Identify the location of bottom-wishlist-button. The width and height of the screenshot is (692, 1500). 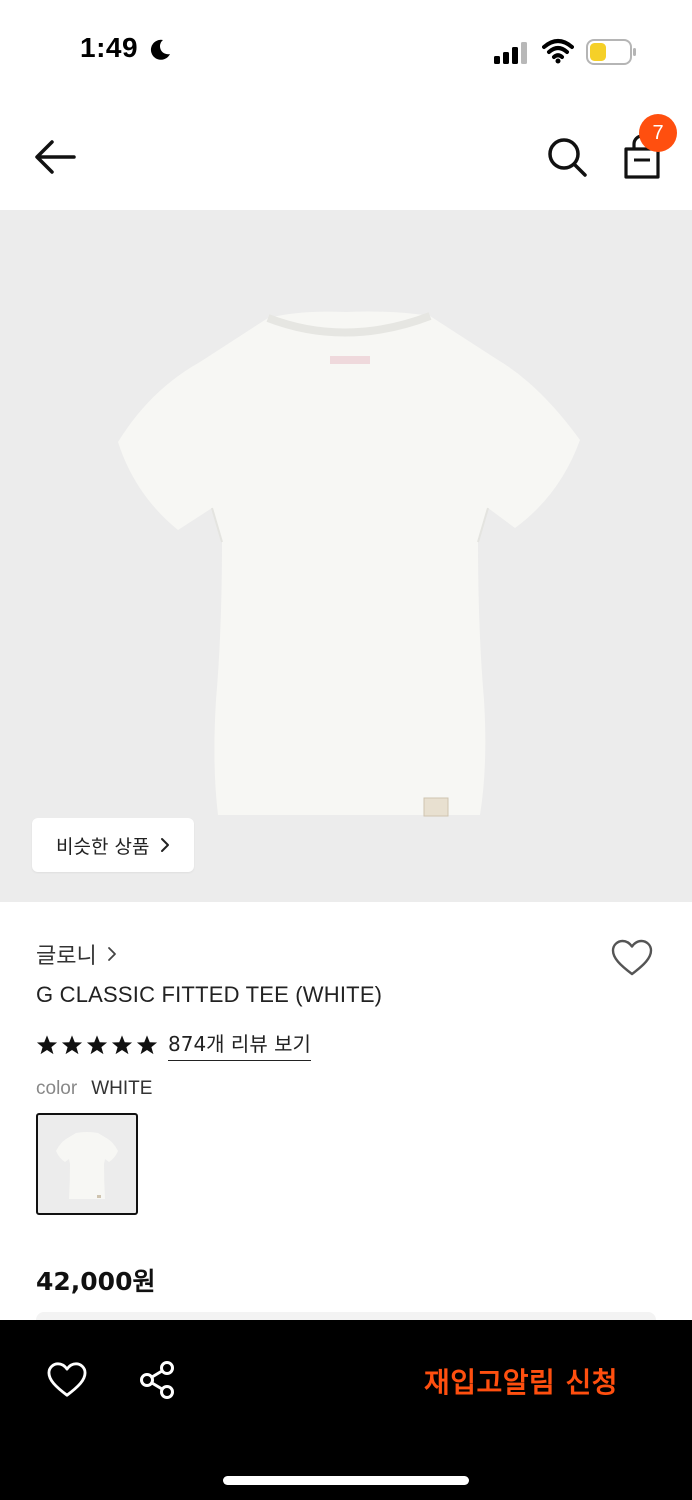
(67, 1380).